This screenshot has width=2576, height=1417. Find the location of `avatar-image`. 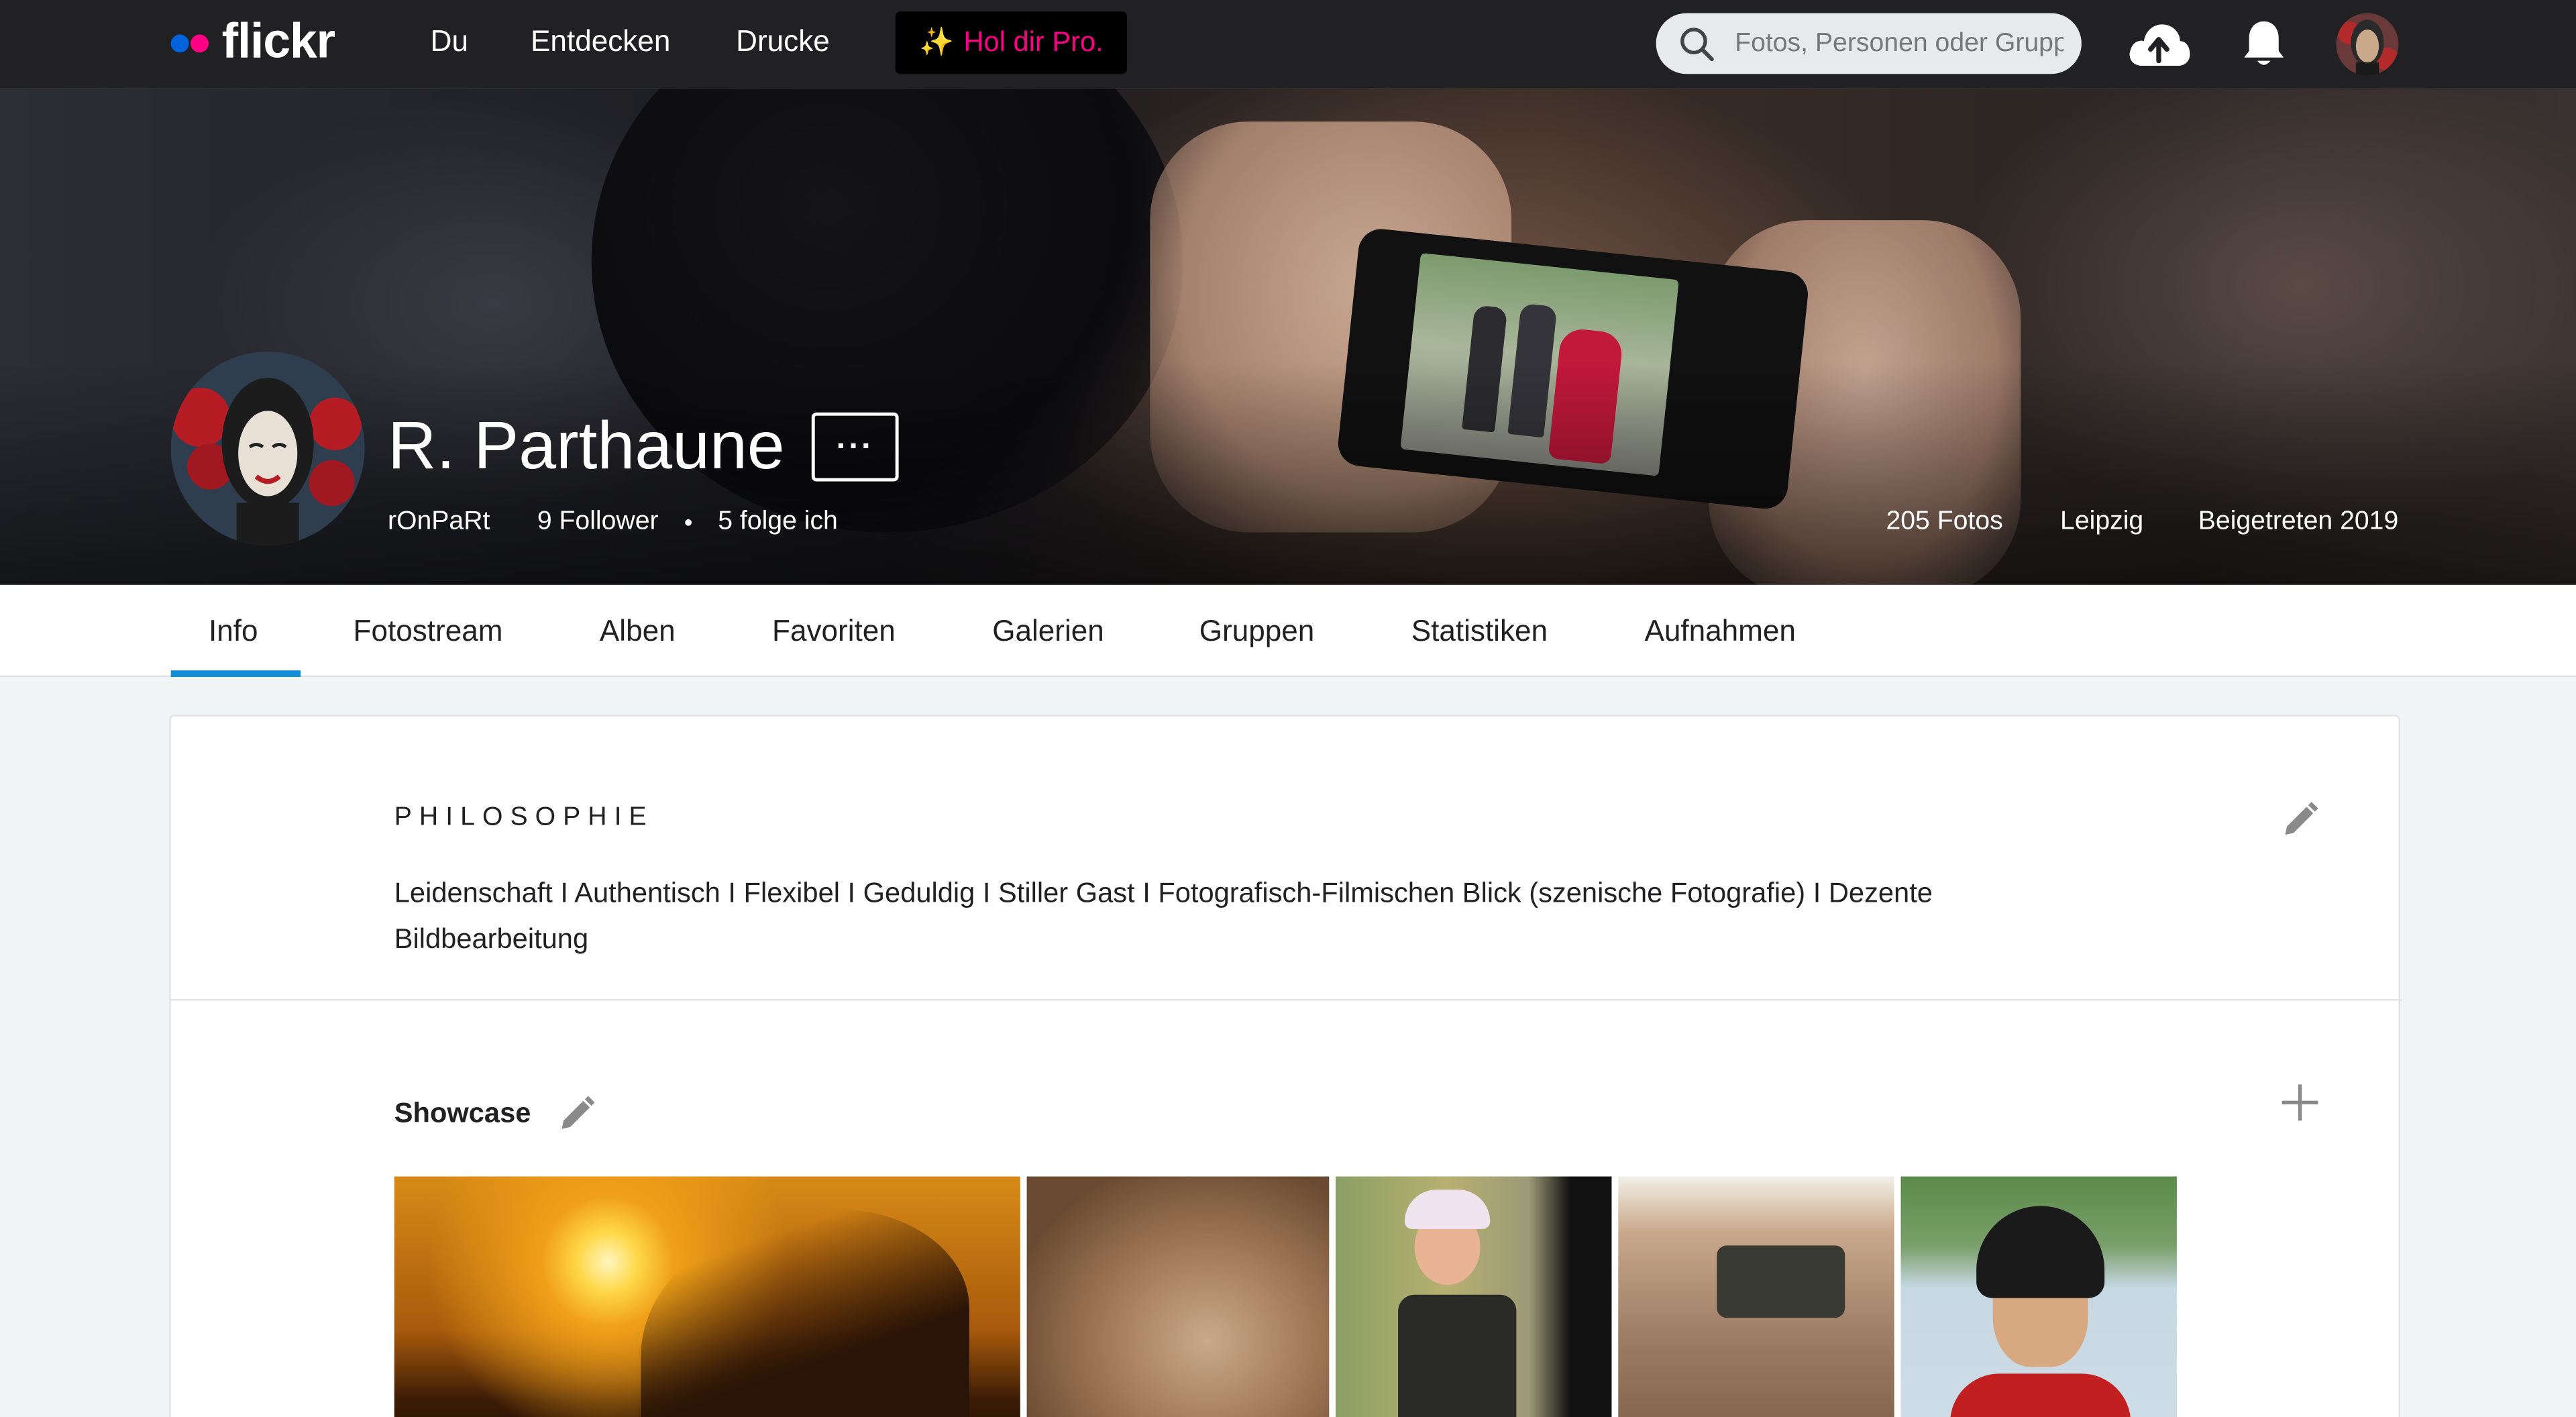

avatar-image is located at coordinates (2367, 44).